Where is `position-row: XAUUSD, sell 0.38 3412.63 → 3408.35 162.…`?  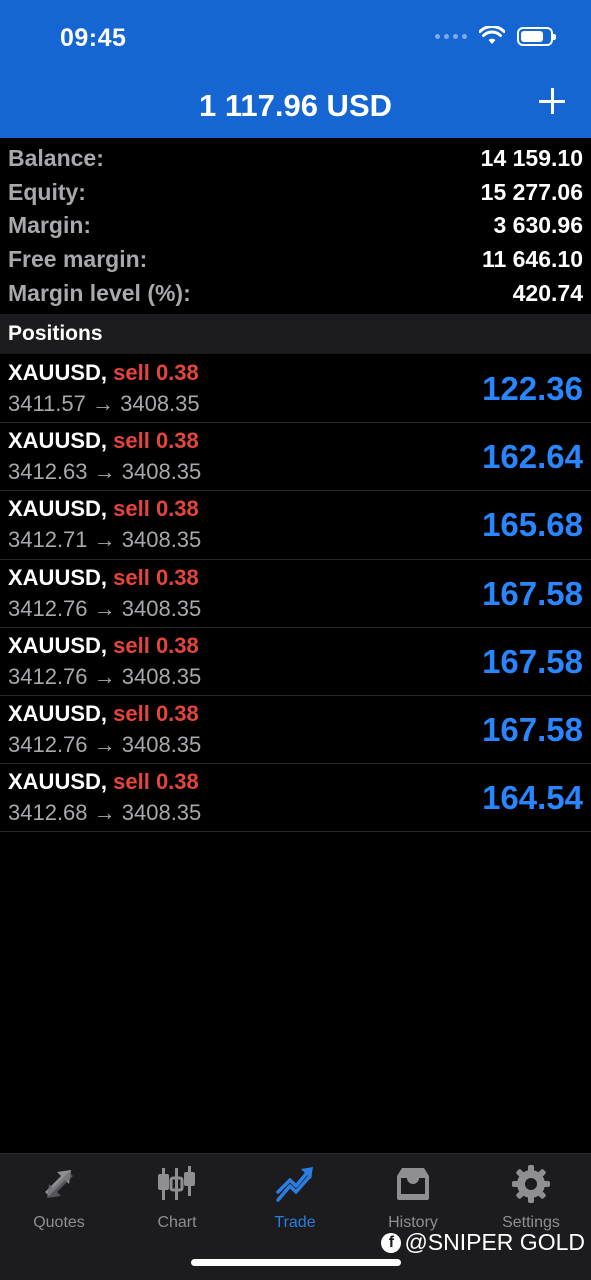 position-row: XAUUSD, sell 0.38 3412.63 → 3408.35 162.… is located at coordinates (295, 457).